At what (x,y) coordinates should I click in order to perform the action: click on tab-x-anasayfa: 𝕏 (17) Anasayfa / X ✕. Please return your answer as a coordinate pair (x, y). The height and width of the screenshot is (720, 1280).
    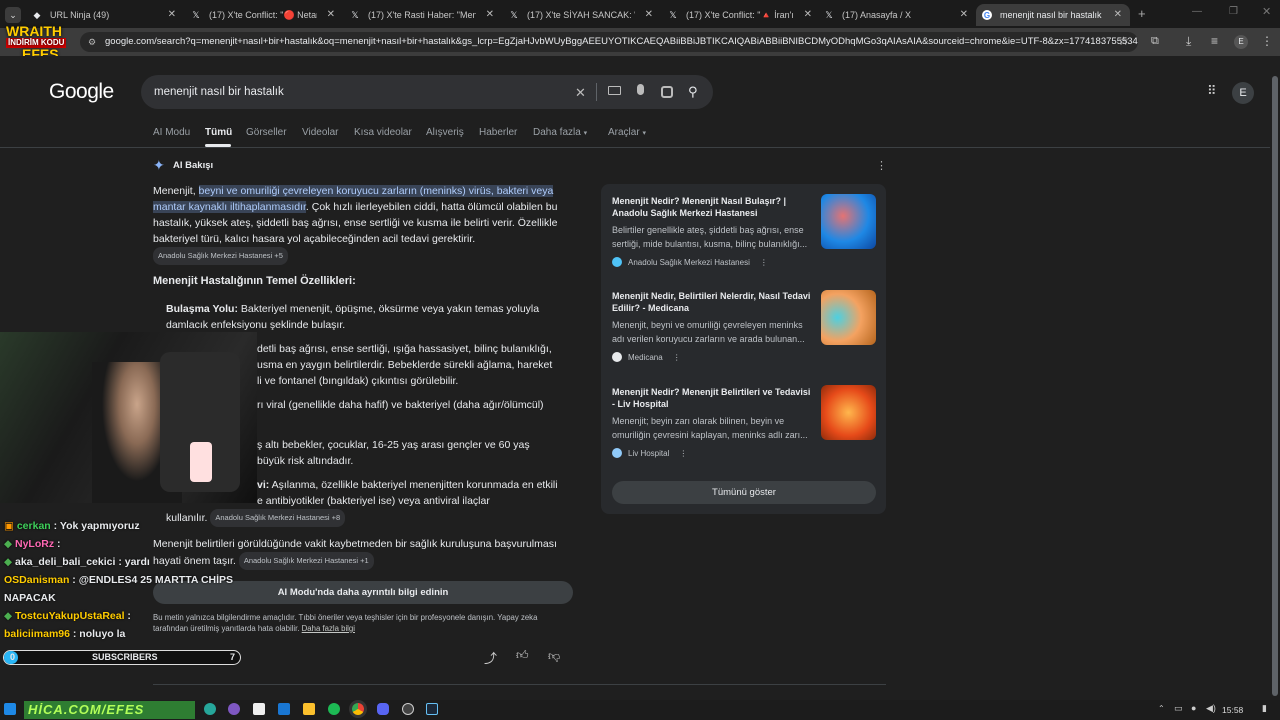
    Looking at the image, I should click on (897, 15).